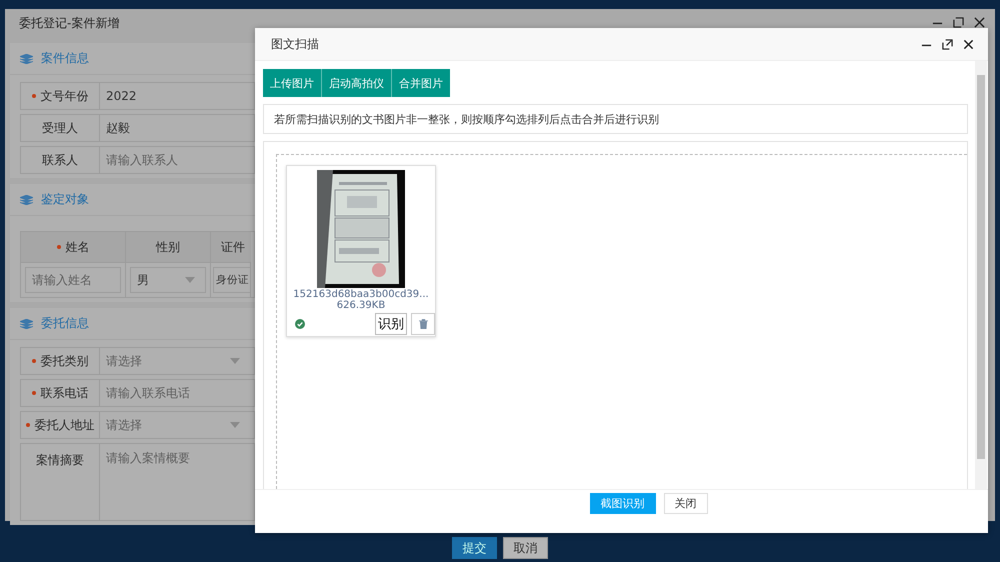  I want to click on file-size: 626.39KB, so click(361, 305).